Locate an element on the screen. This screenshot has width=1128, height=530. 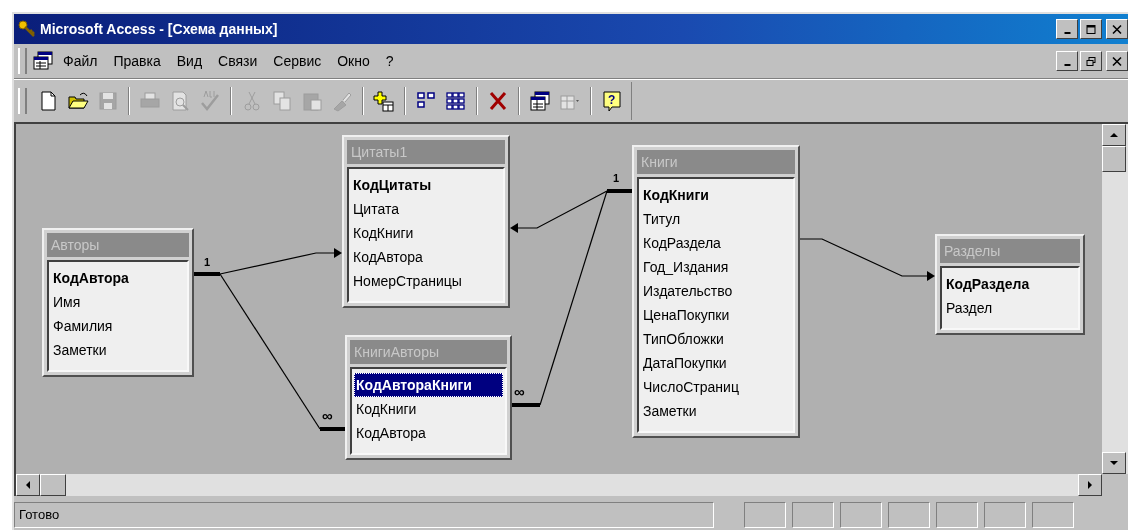
menu-item: Правка is located at coordinates (137, 61).